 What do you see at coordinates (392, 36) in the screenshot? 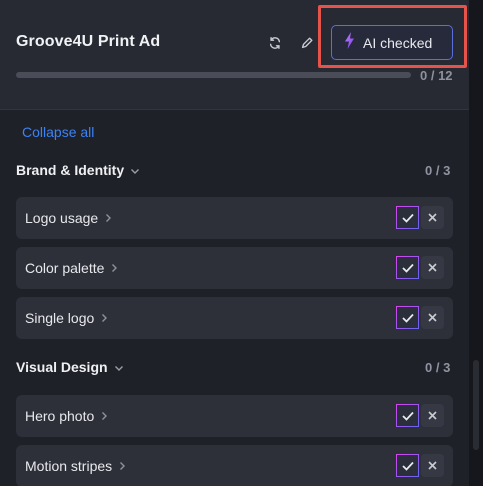
I see `highlight-box` at bounding box center [392, 36].